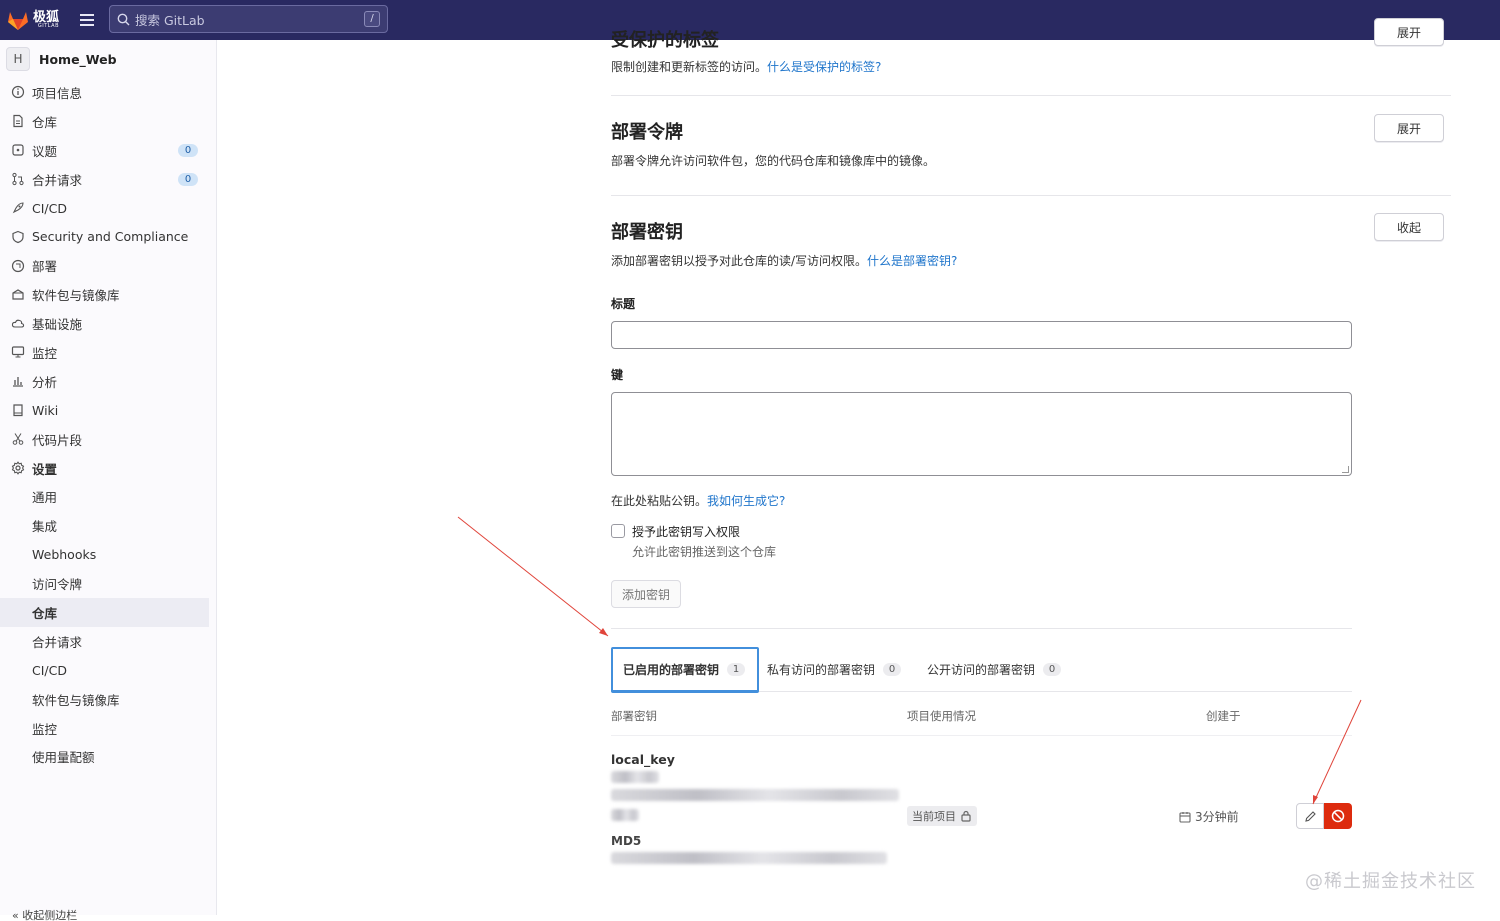 The height and width of the screenshot is (921, 1500). Describe the element at coordinates (108, 121) in the screenshot. I see `sidebar-item-item-1: 仓库` at that location.